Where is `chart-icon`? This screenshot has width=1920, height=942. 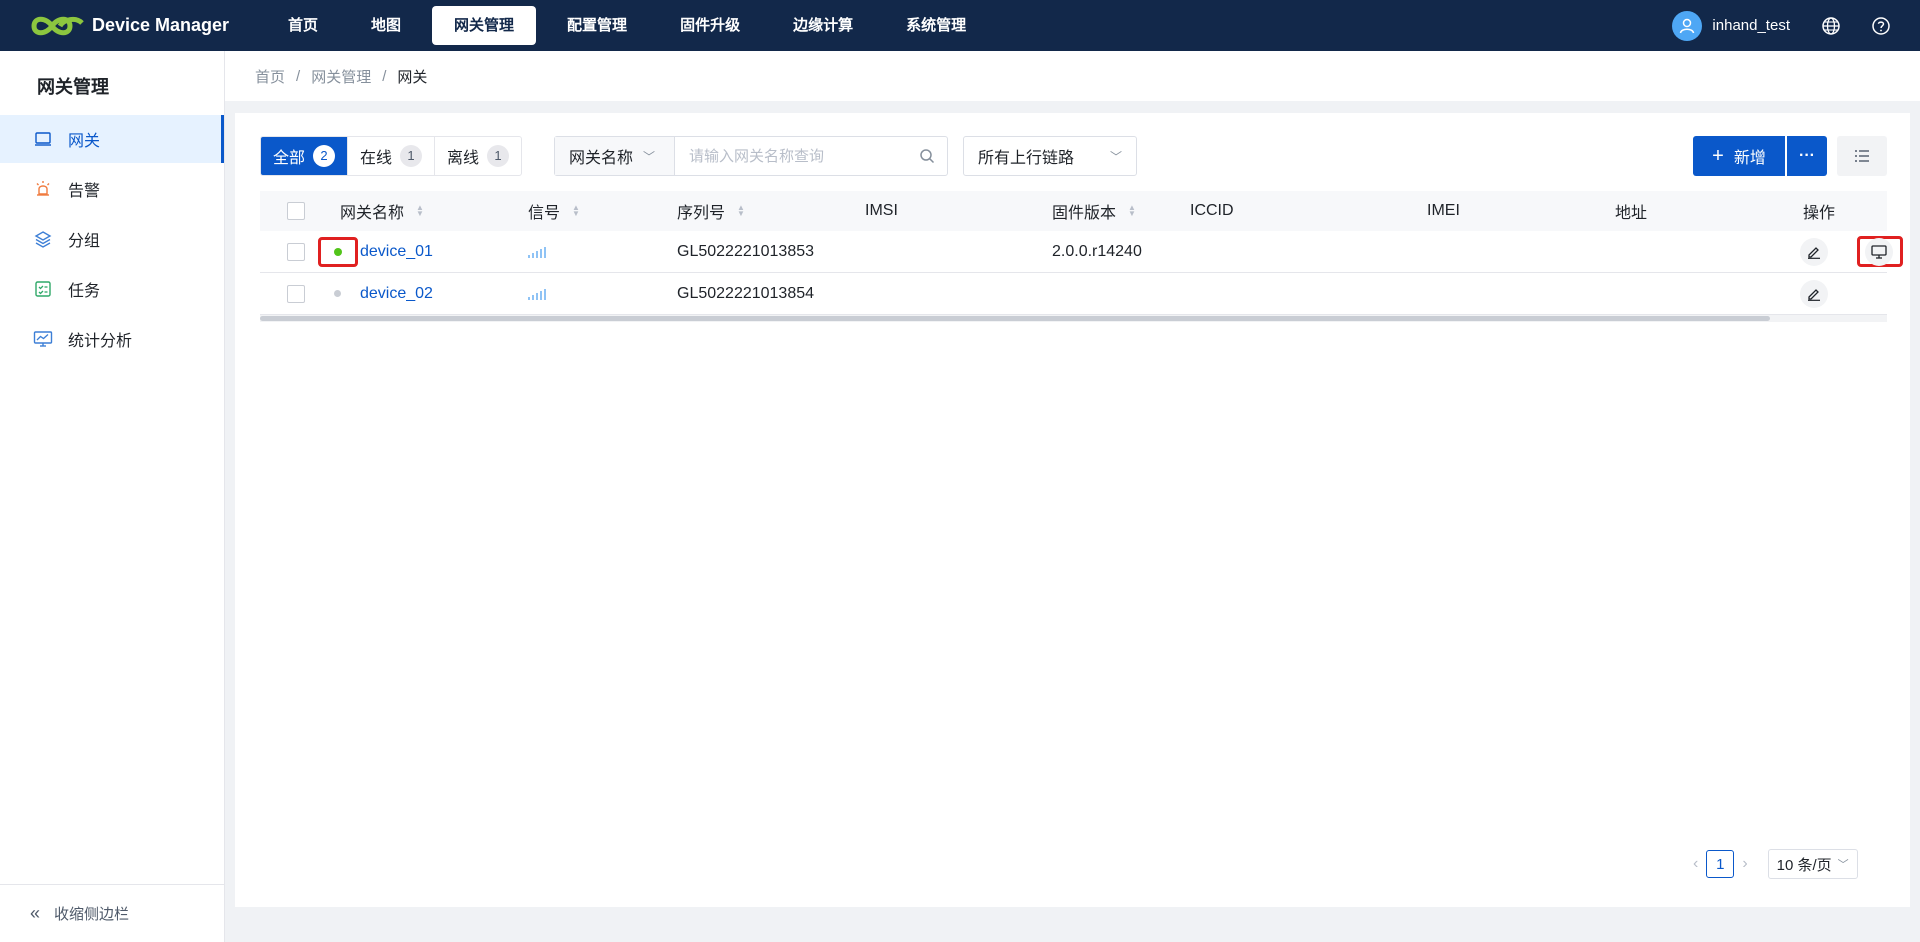 chart-icon is located at coordinates (43, 339).